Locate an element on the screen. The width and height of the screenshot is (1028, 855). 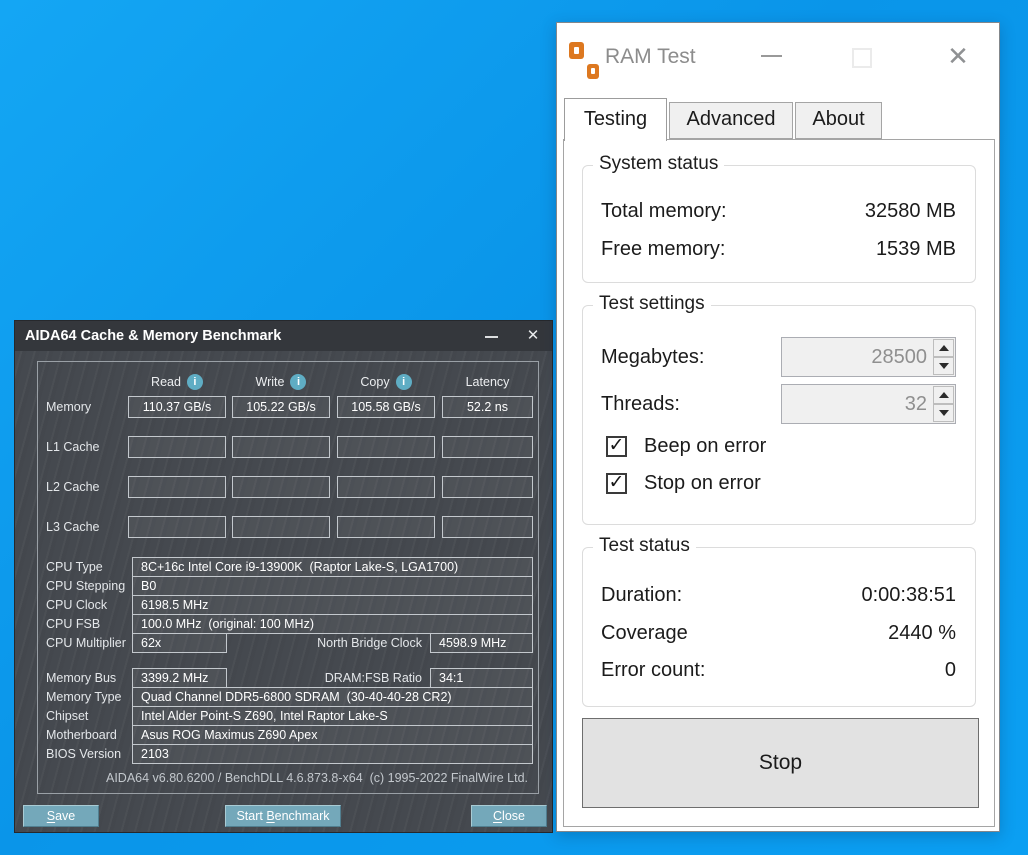
minimize-icon is located at coordinates (771, 56).